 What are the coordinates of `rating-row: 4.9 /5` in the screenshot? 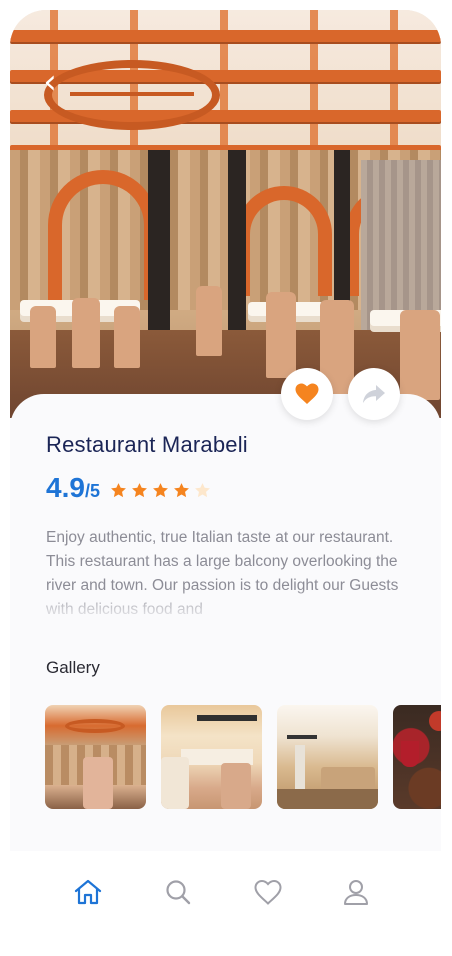 It's located at (128, 488).